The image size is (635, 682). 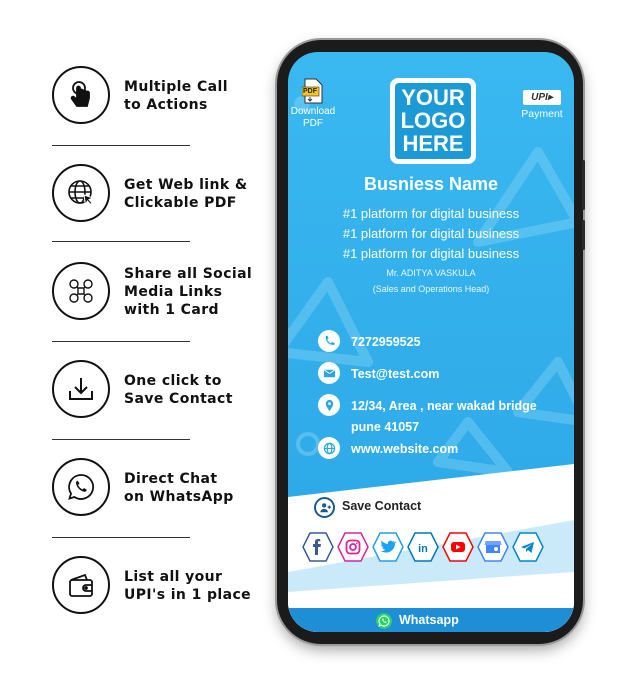 What do you see at coordinates (81, 585) in the screenshot?
I see `wallet-icon` at bounding box center [81, 585].